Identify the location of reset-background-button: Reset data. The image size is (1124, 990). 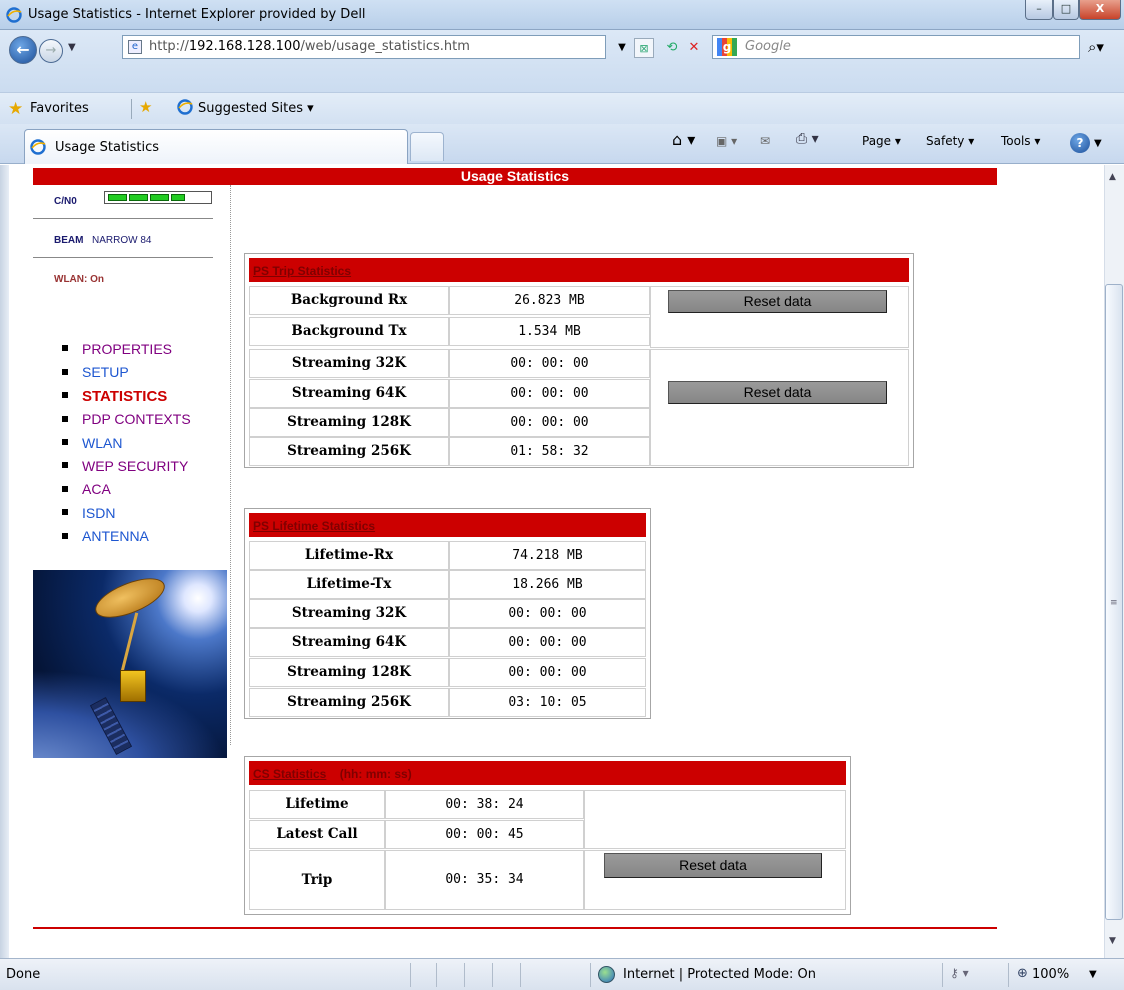
(777, 301).